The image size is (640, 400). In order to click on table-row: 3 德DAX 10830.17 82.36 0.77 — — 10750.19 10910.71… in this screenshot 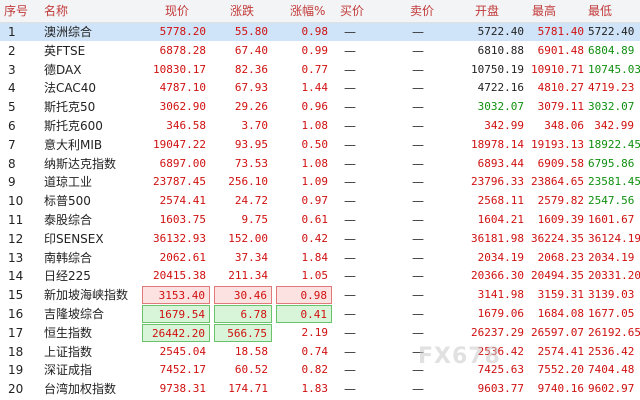, I will do `click(320, 70)`.